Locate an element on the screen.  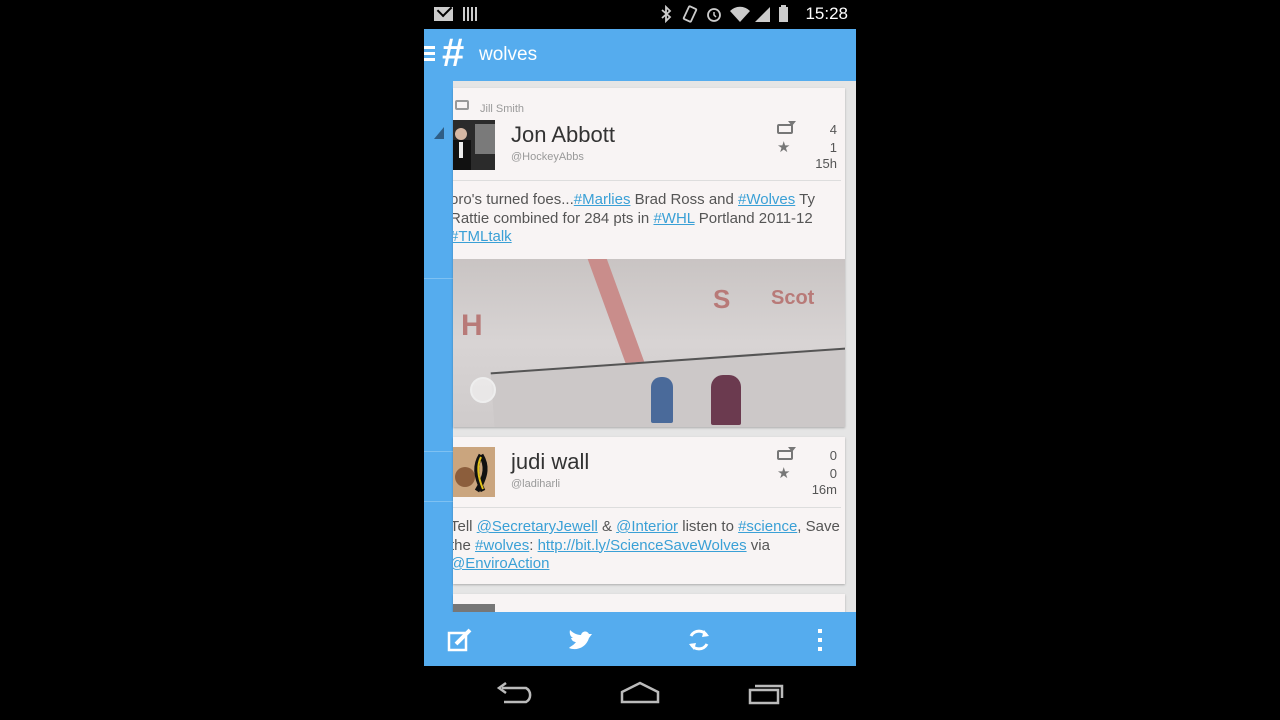
author-name: judi wall is located at coordinates (550, 462).